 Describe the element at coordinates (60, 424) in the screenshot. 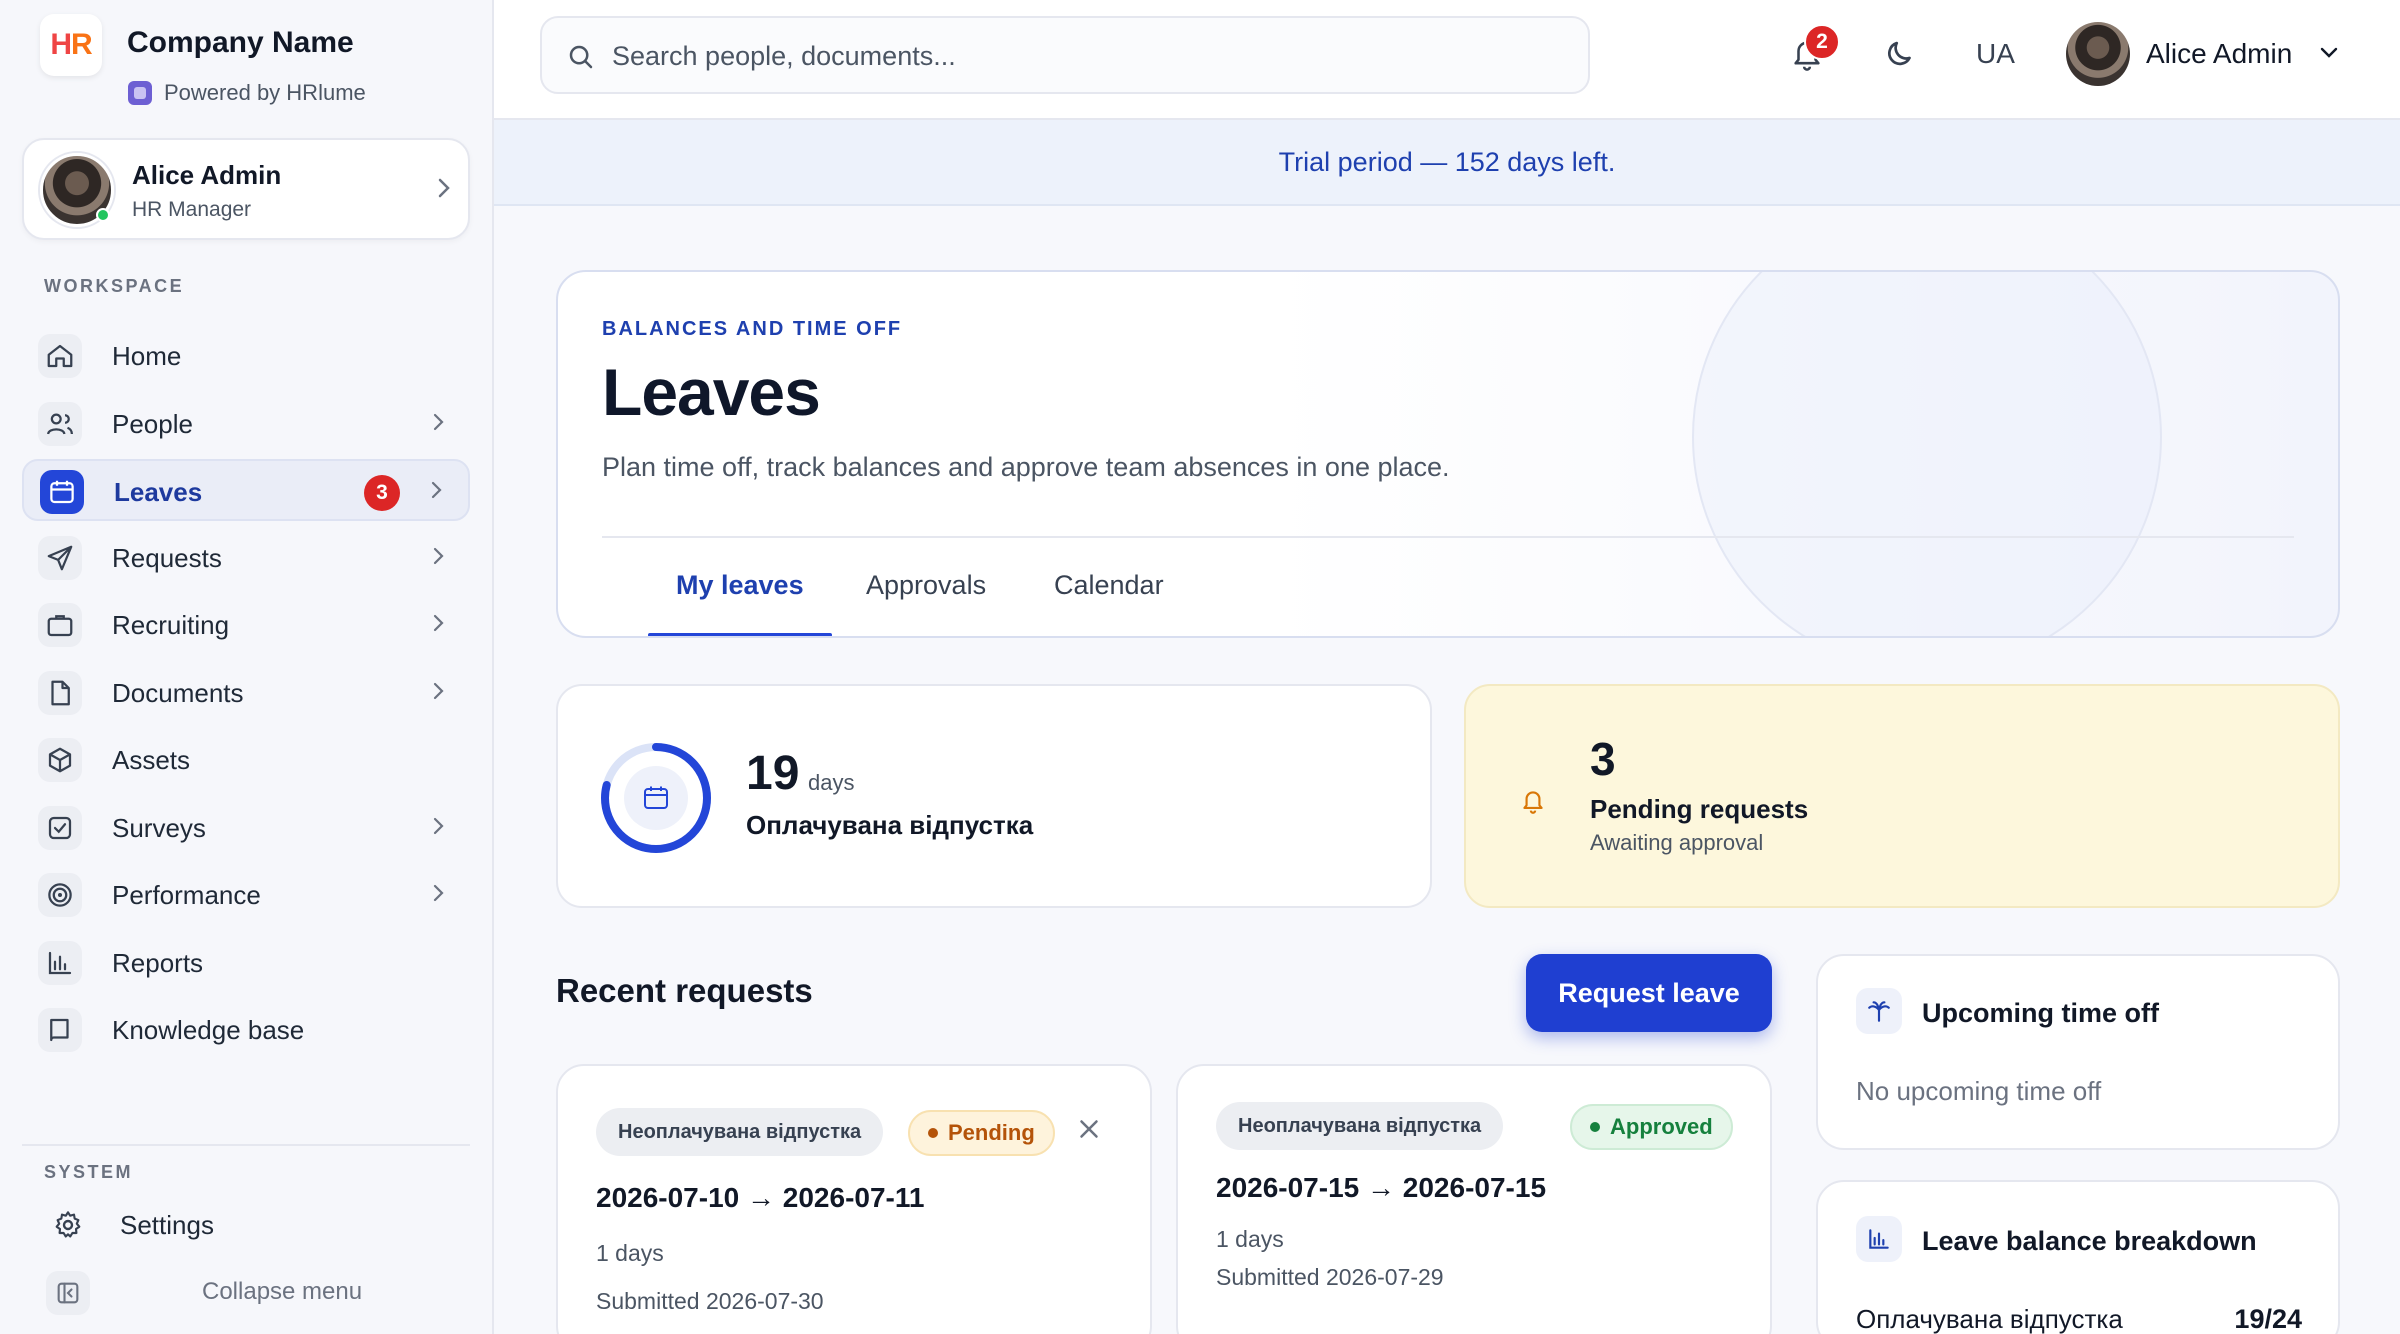

I see `people-icon` at that location.